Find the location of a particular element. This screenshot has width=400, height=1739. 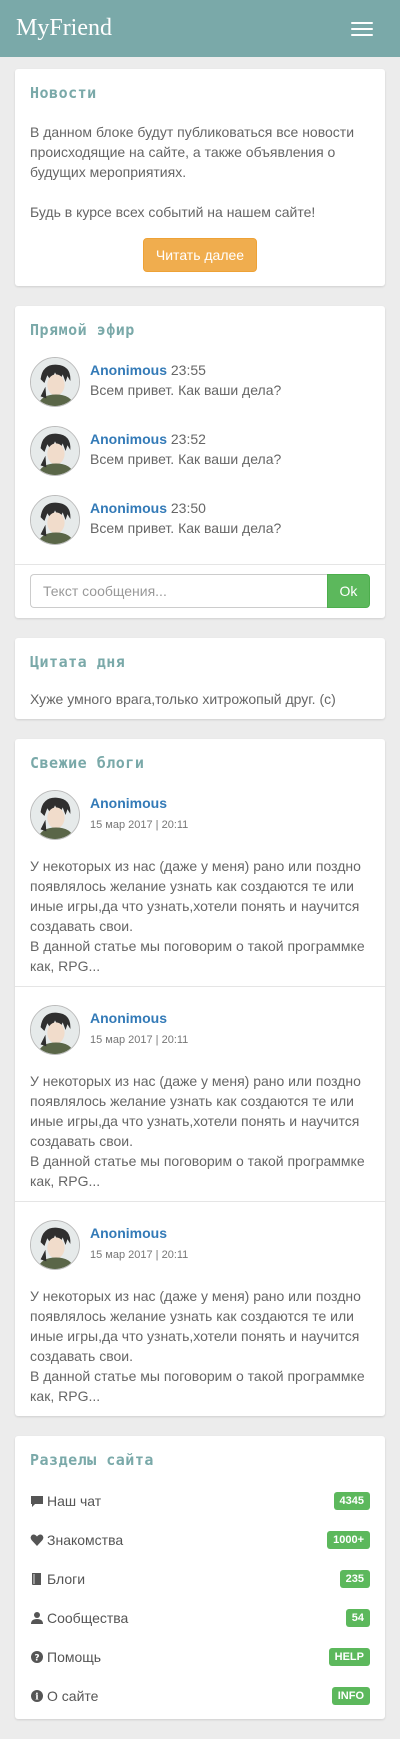

message-input is located at coordinates (178, 591).